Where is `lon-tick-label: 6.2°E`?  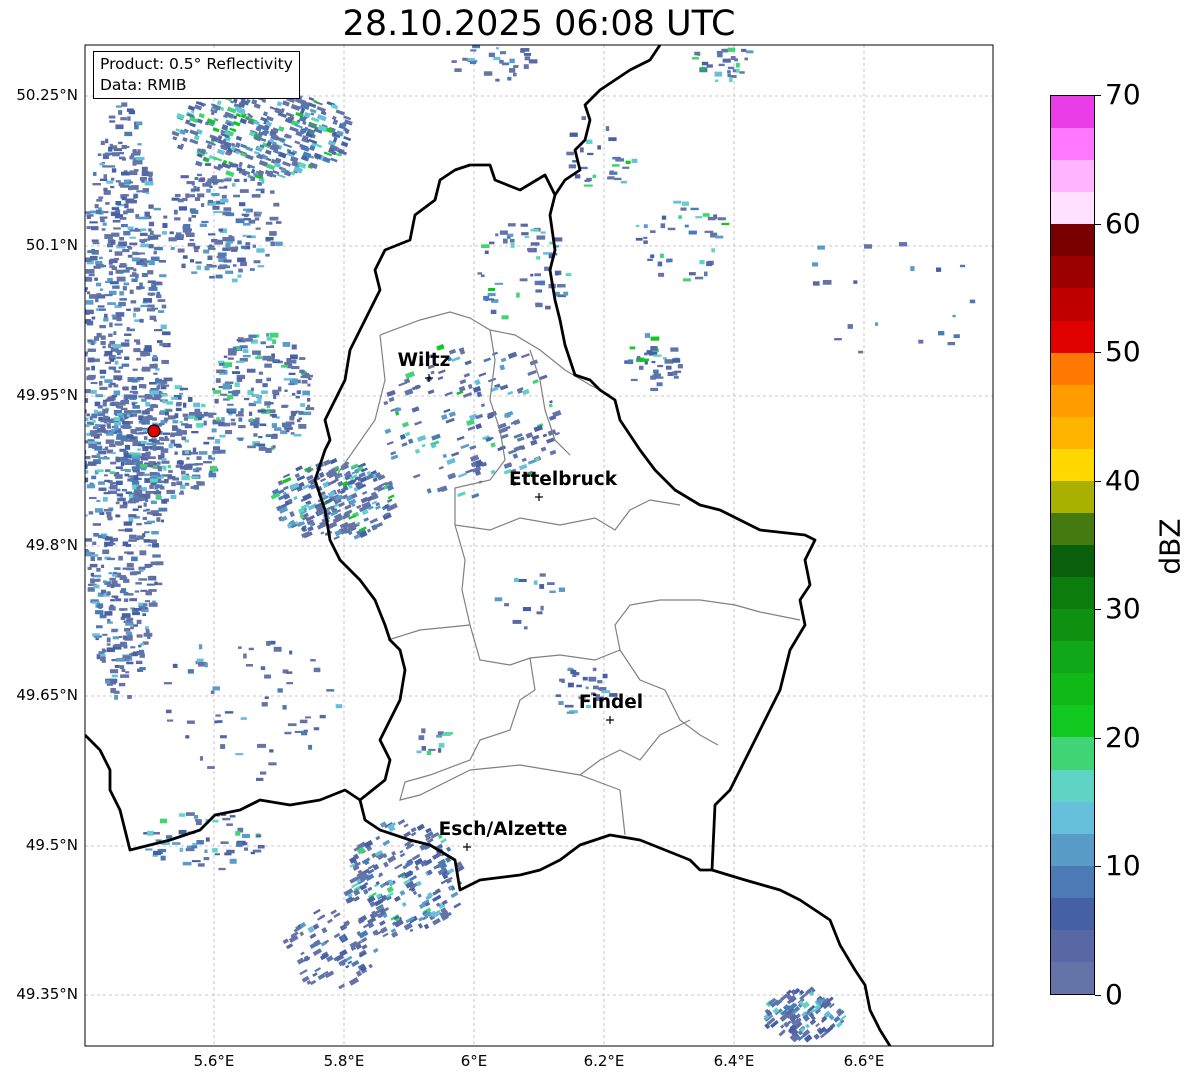 lon-tick-label: 6.2°E is located at coordinates (604, 1061).